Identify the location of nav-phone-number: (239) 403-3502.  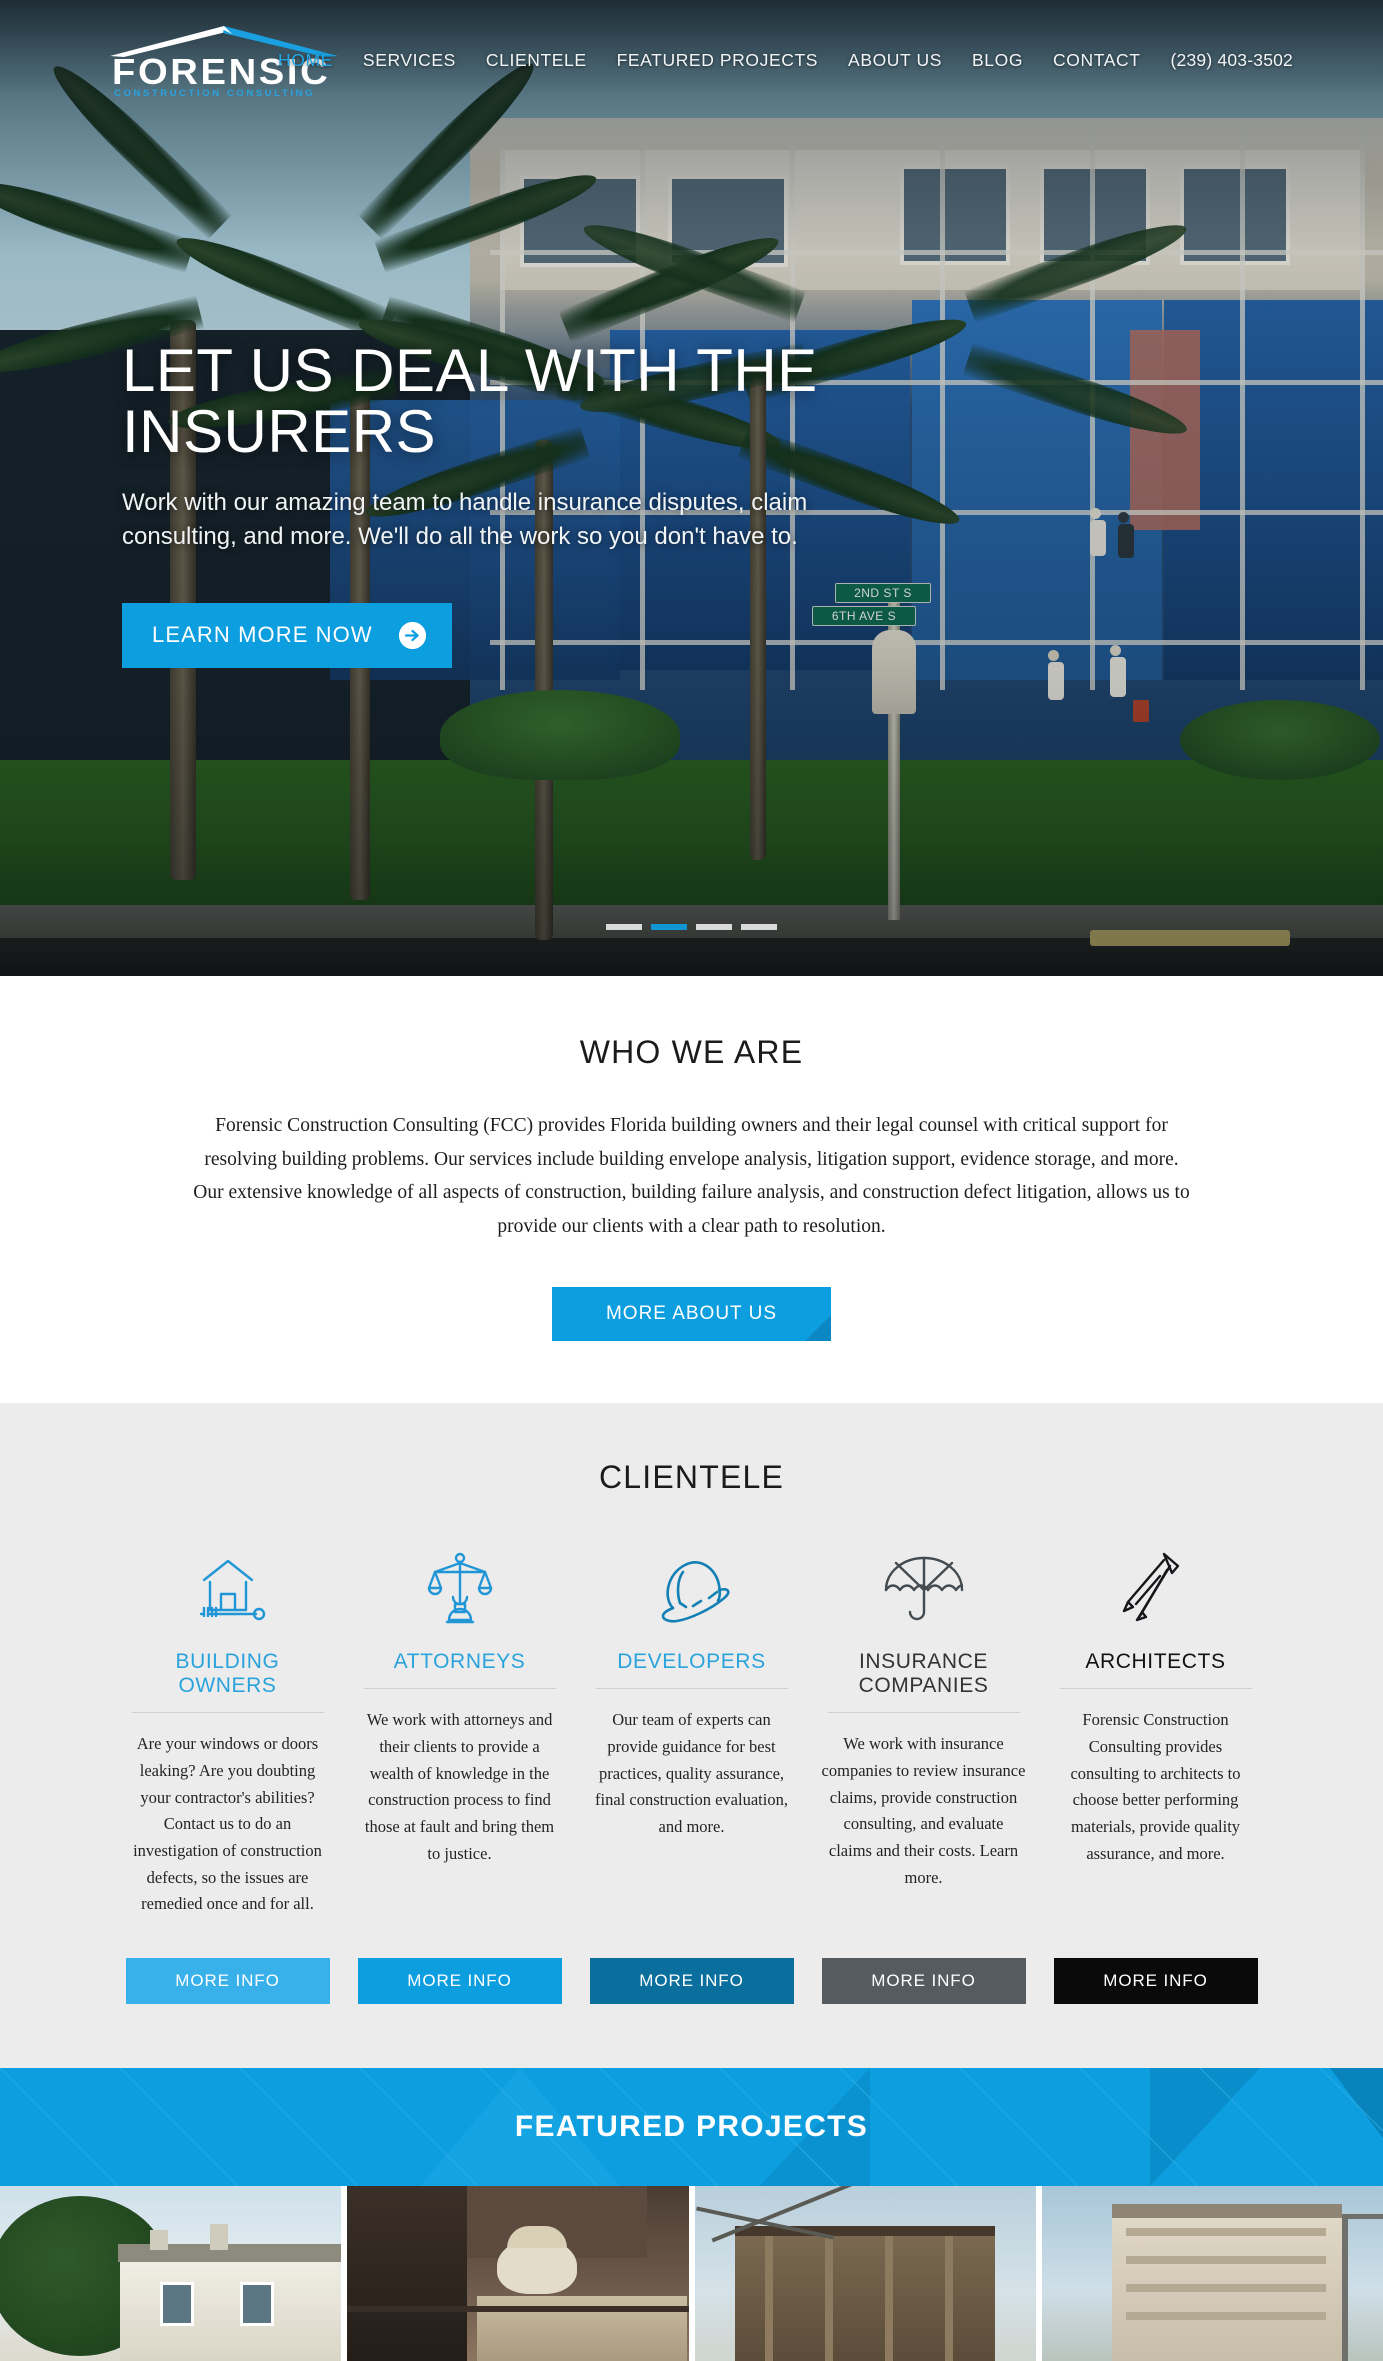
(1224, 60).